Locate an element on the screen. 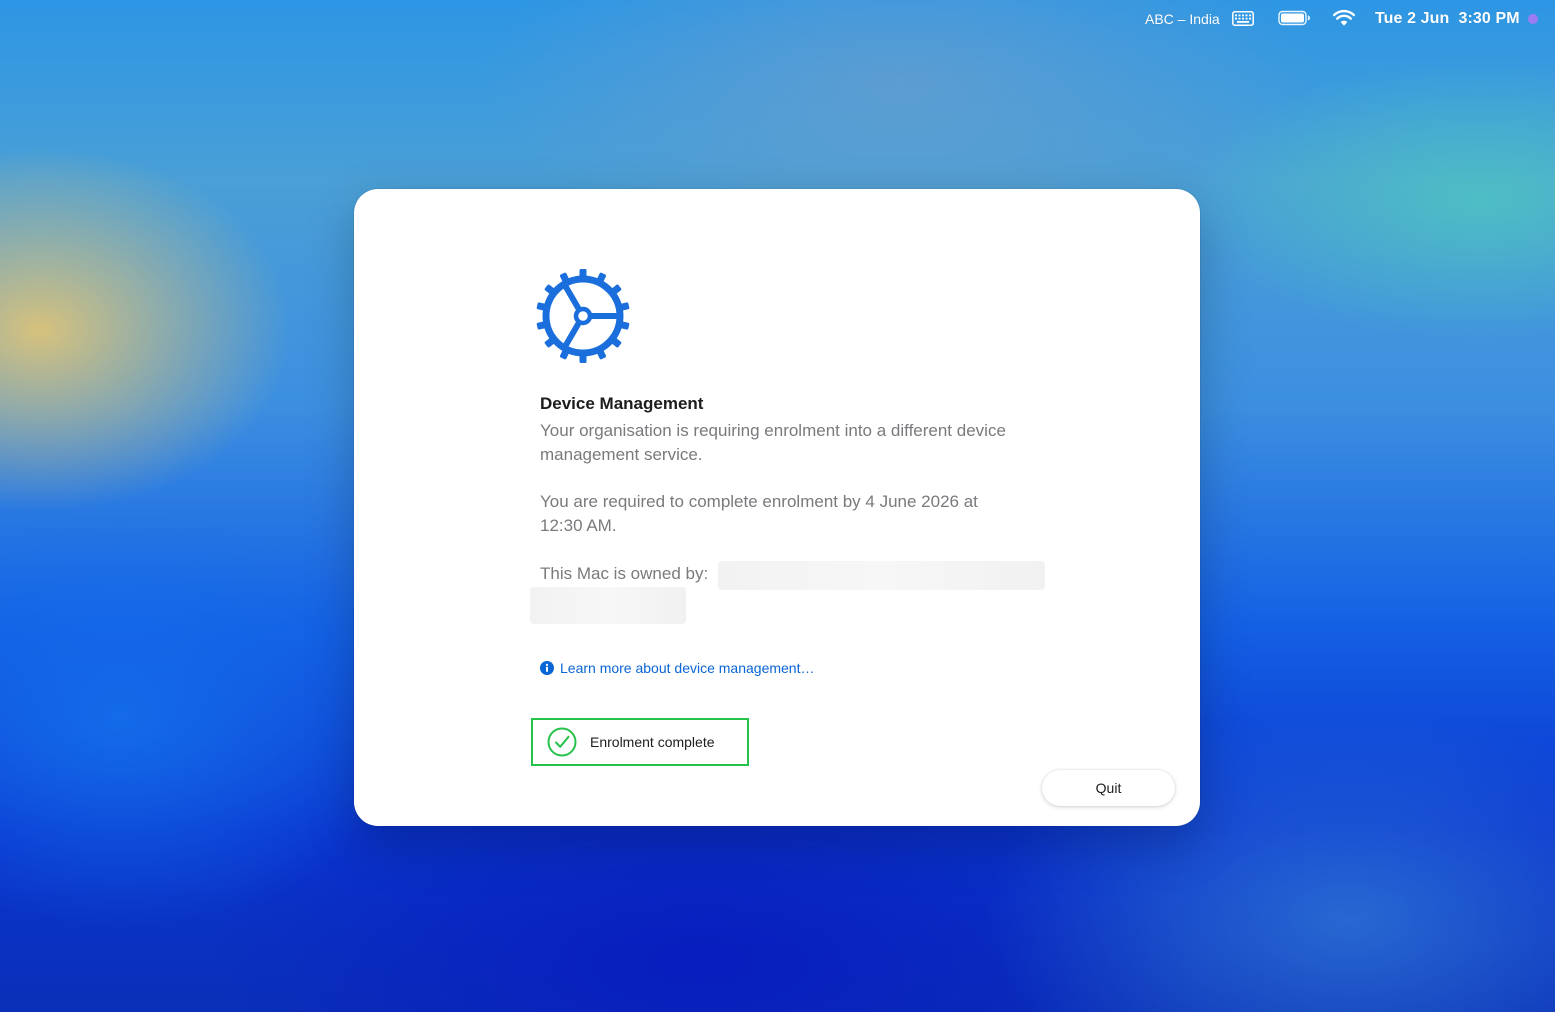  enrolment-status-box: Enrolment complete is located at coordinates (640, 742).